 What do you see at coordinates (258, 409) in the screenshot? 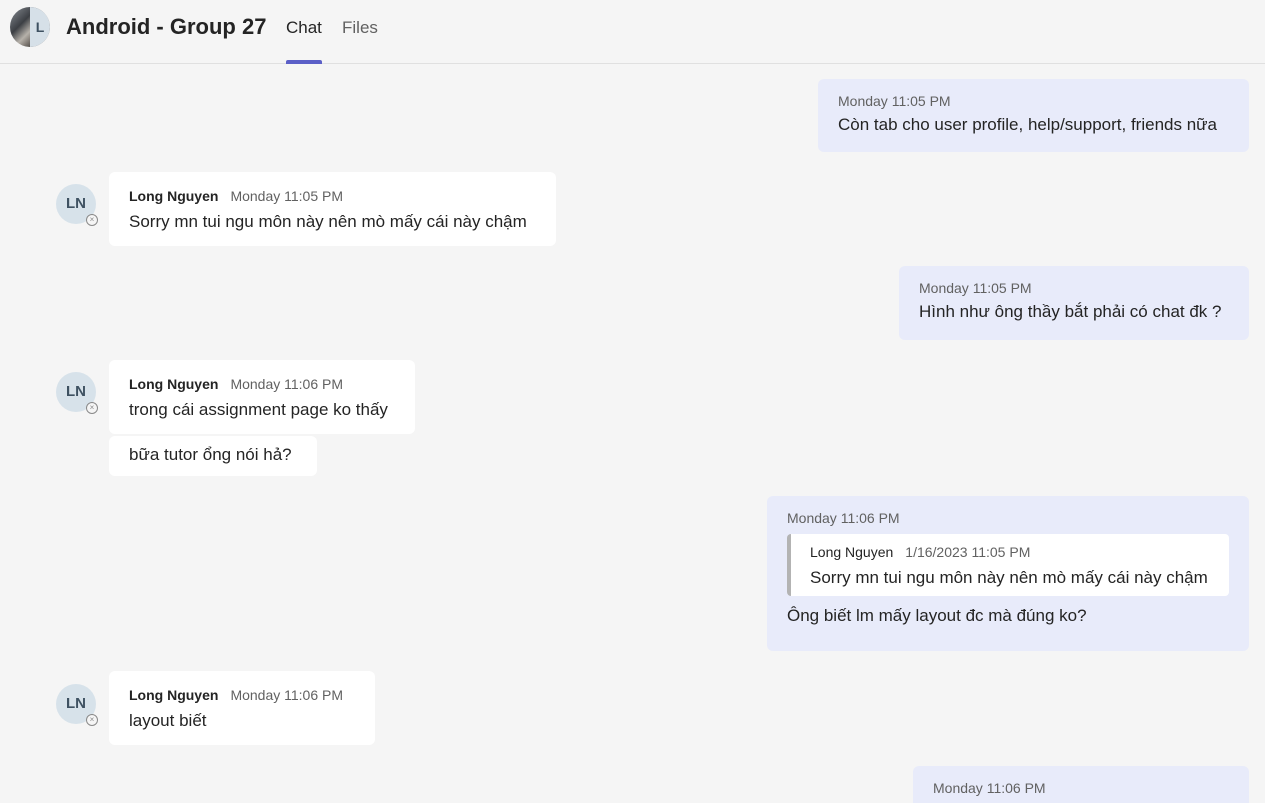
I see `message-text: trong cái assignment page ko thấy` at bounding box center [258, 409].